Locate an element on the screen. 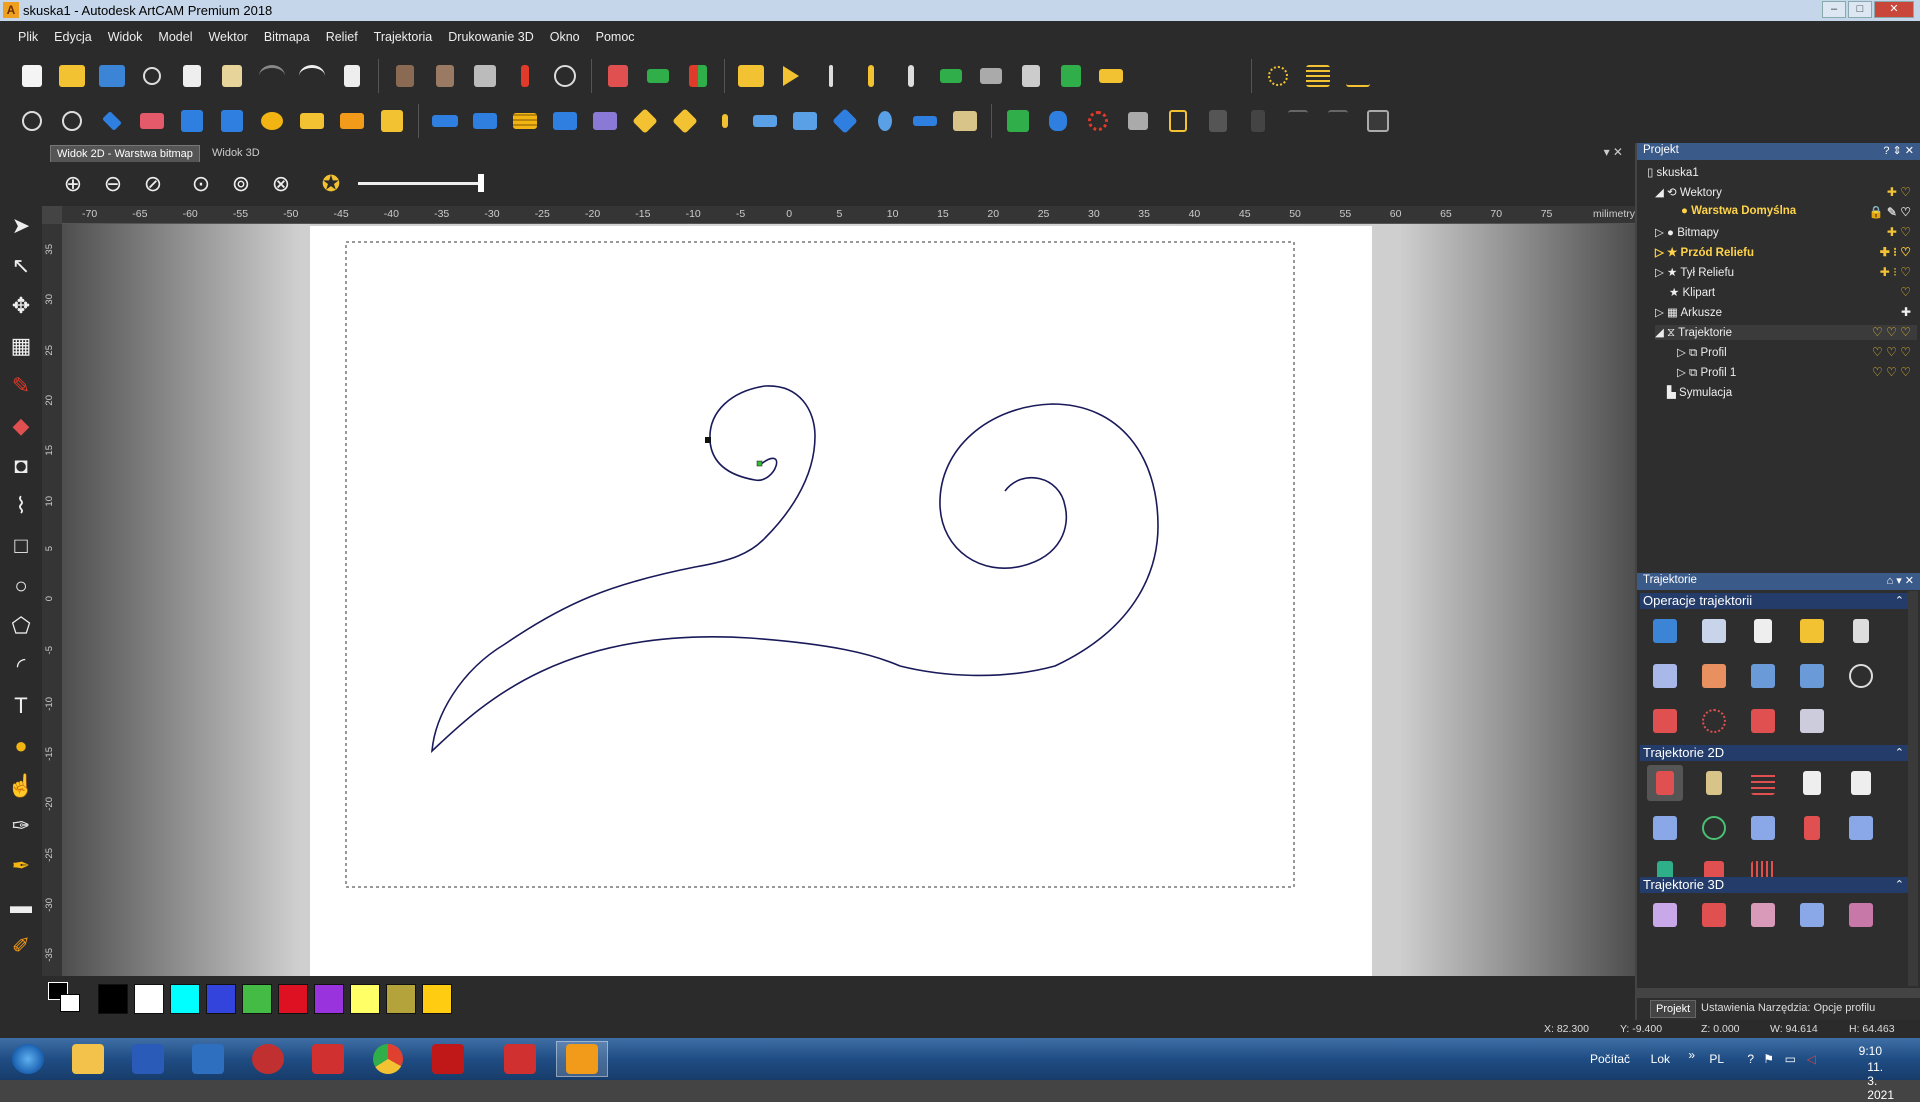 This screenshot has height=1102, width=1920. folder-edit-icon is located at coordinates (1812, 631).